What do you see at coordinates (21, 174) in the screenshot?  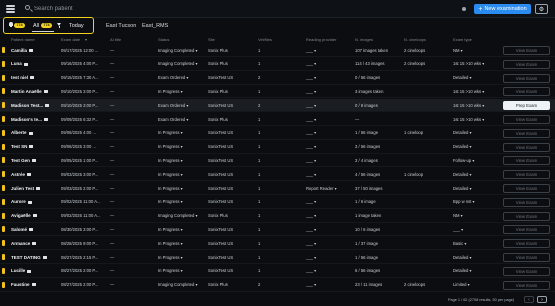 I see `patient-name-cell: Astrée` at bounding box center [21, 174].